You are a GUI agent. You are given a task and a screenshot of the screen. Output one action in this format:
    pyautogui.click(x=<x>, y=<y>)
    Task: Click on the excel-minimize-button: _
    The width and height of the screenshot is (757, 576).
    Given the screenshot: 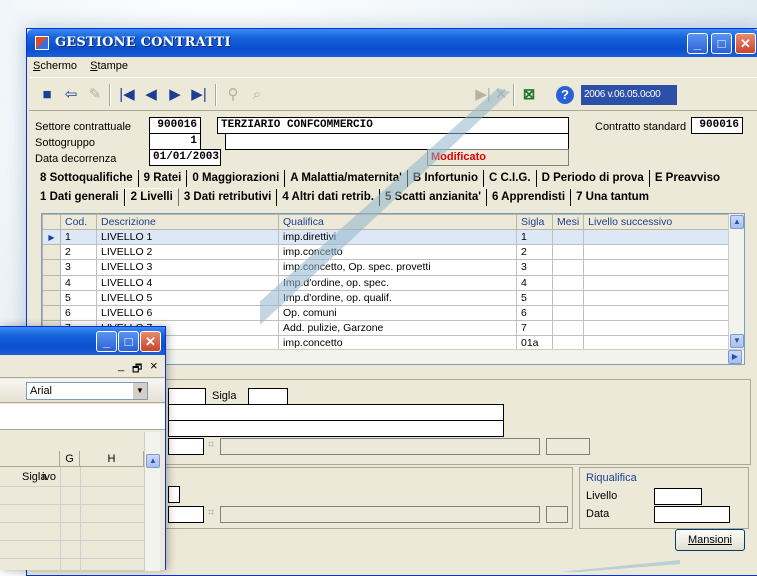 What is the action you would take?
    pyautogui.click(x=106, y=341)
    